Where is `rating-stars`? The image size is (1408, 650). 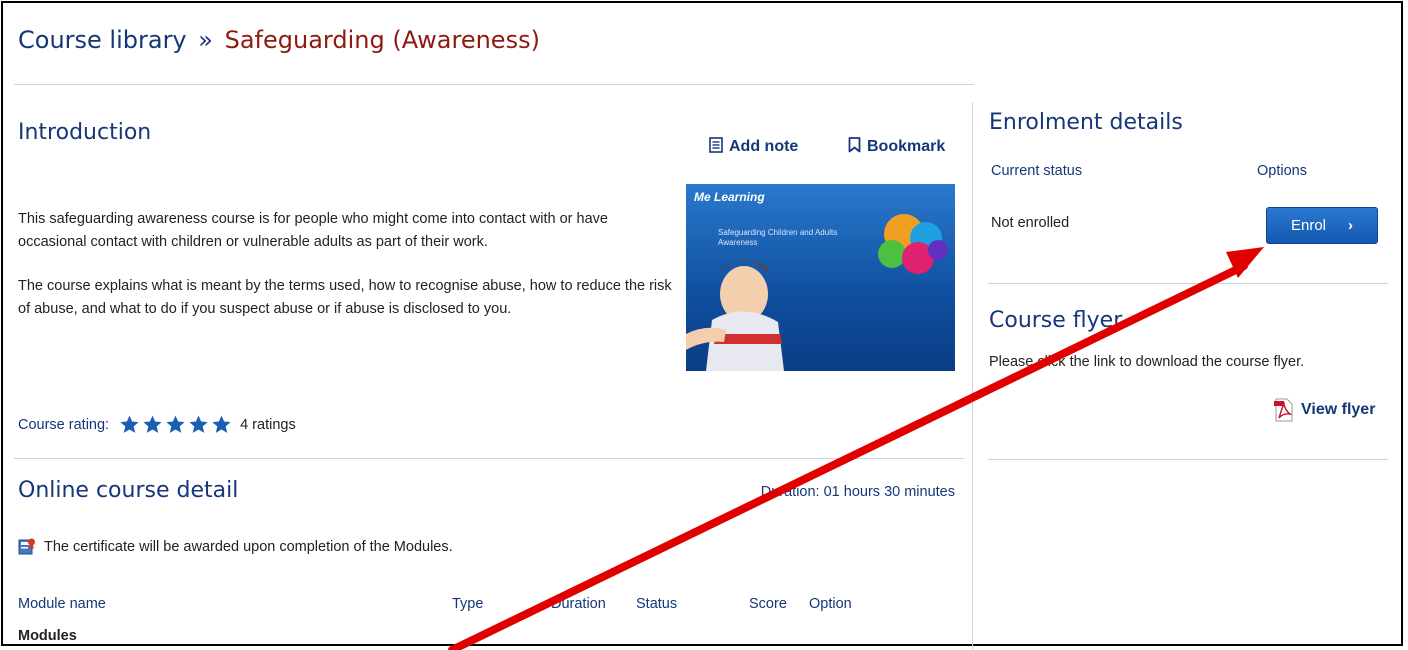
rating-stars is located at coordinates (176, 424).